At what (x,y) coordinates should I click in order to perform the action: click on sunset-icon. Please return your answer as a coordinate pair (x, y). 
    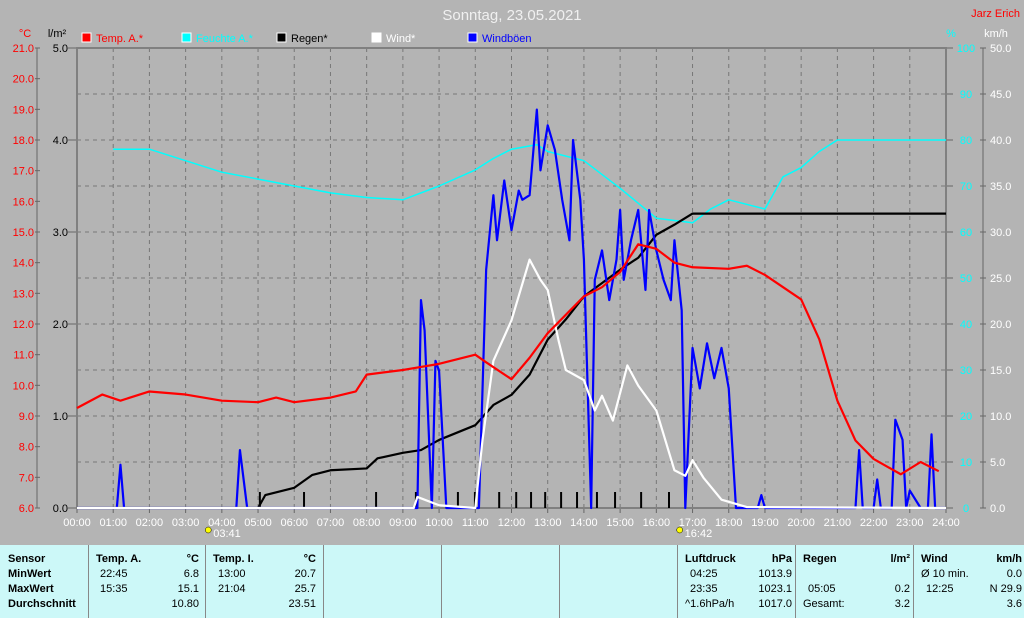
    Looking at the image, I should click on (679, 530).